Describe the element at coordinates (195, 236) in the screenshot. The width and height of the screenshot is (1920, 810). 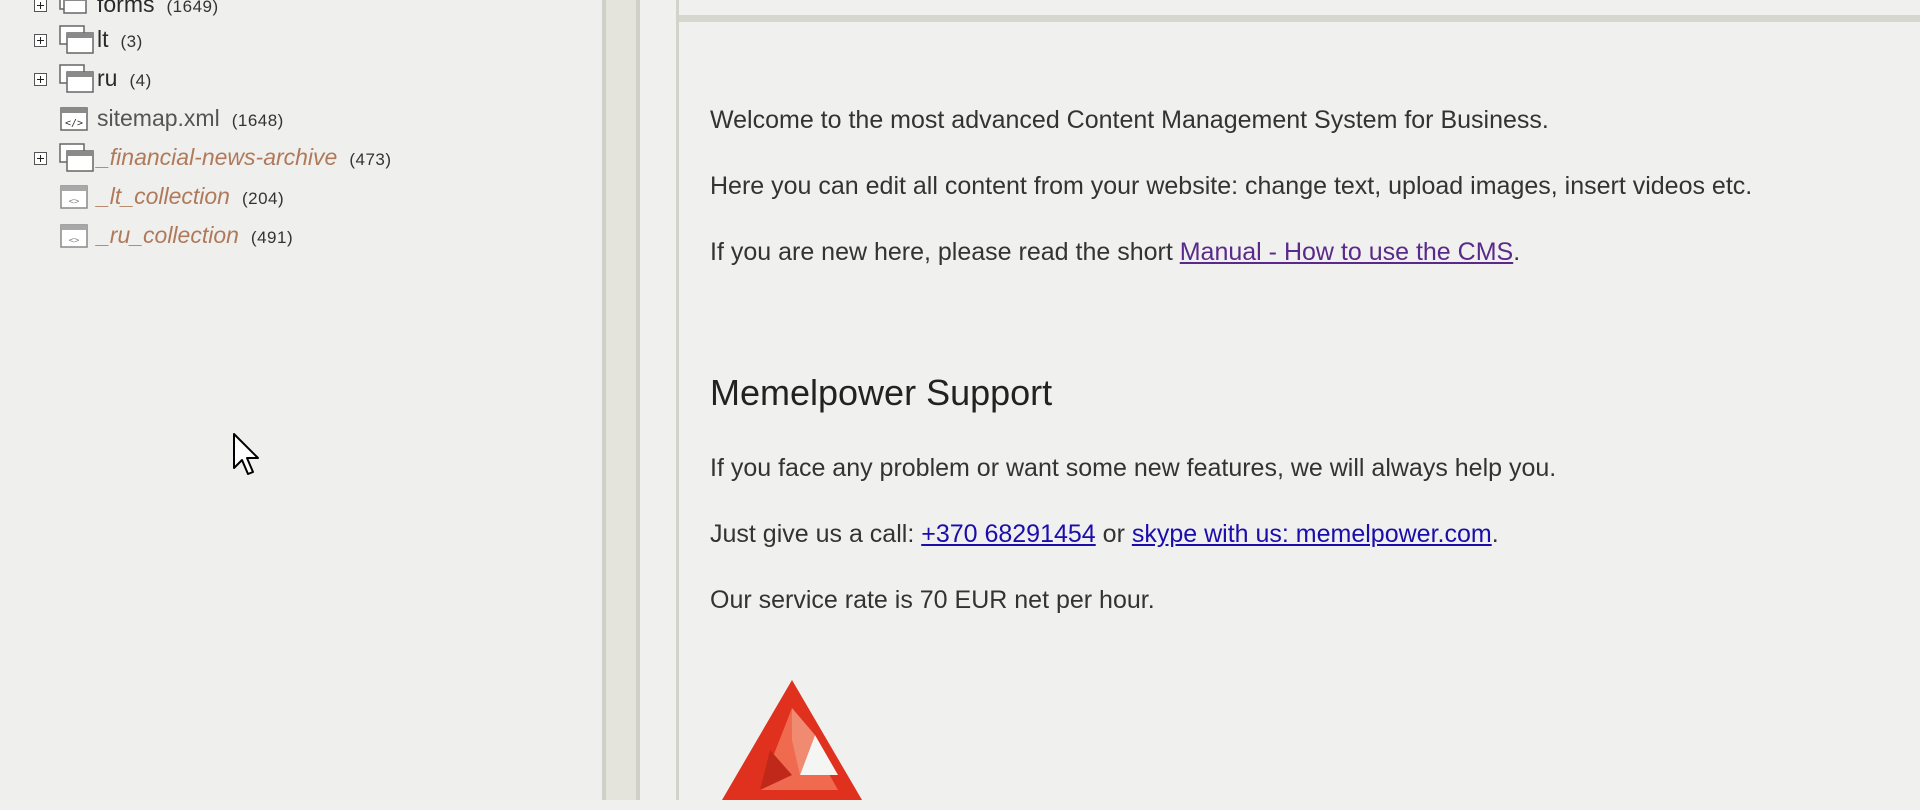
I see `tree-item-label: _ru_collection (491)` at that location.